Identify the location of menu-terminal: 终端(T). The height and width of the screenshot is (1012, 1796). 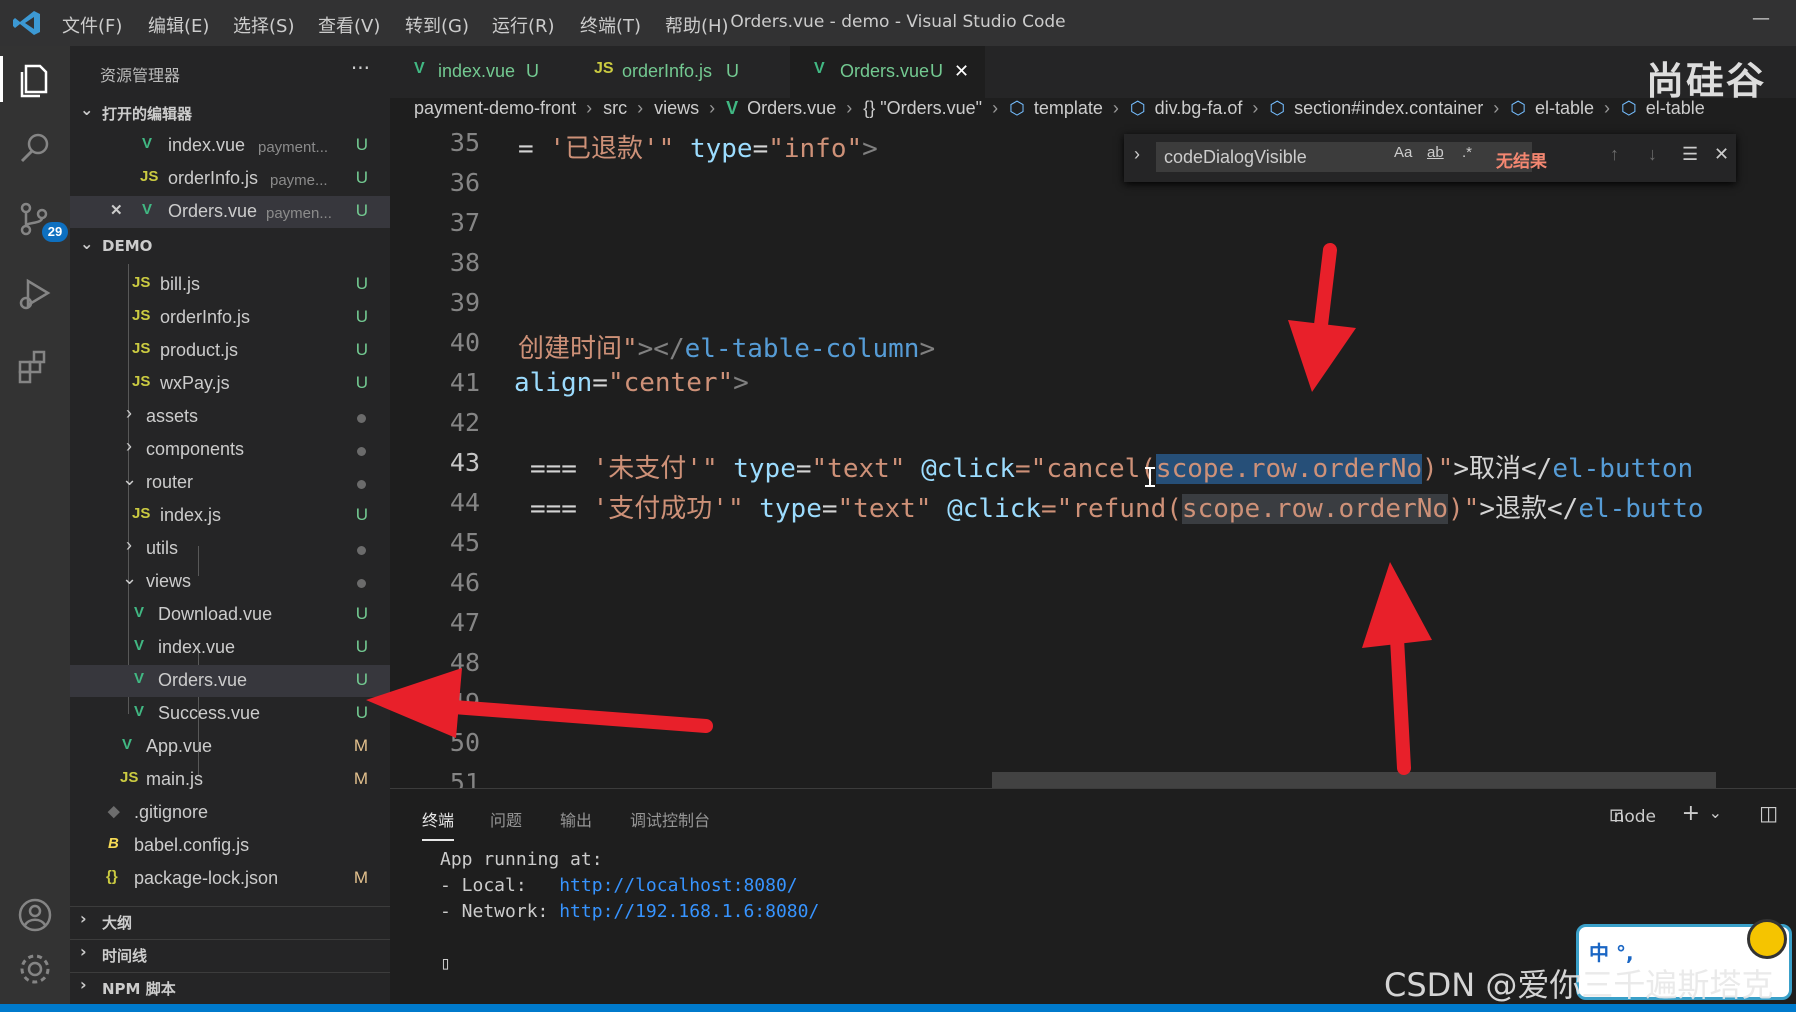
(610, 25).